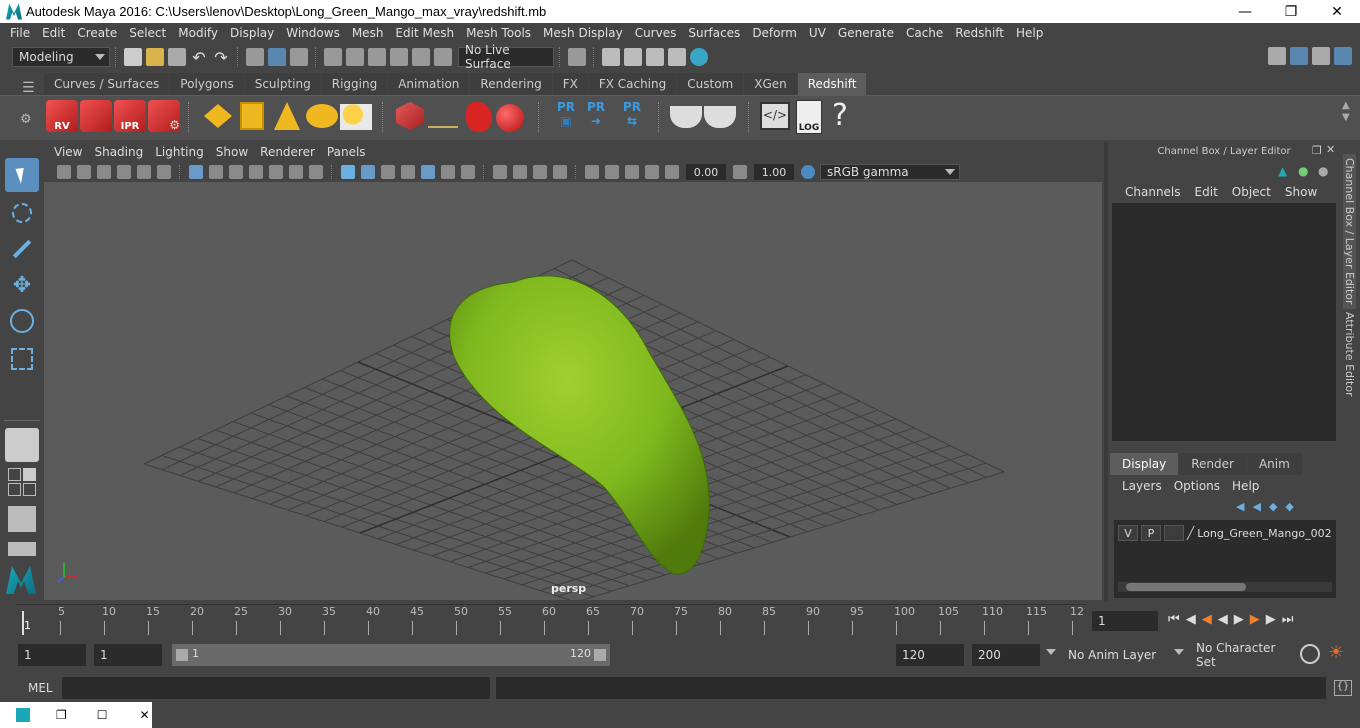  I want to click on channel-menu-edit: Edit, so click(1206, 192).